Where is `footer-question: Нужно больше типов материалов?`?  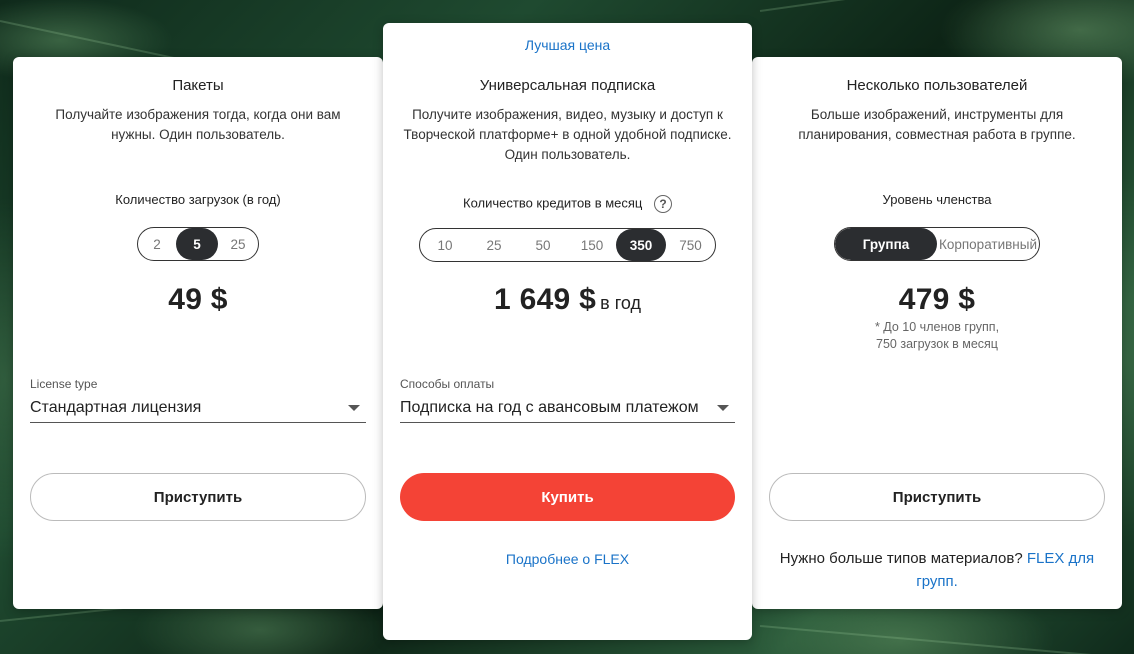
footer-question: Нужно больше типов материалов? is located at coordinates (901, 558).